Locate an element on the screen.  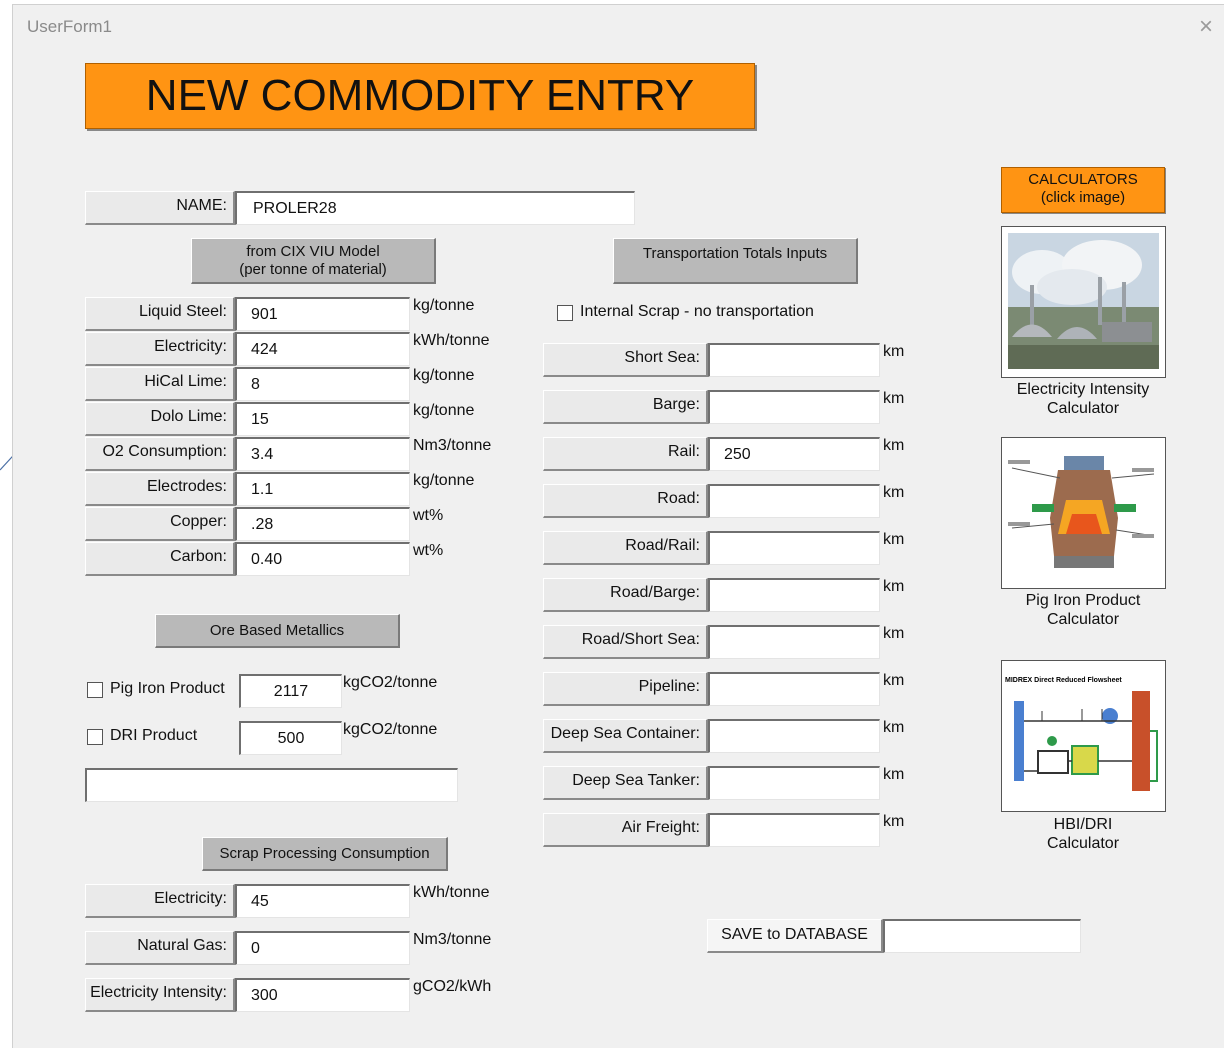
field-label: Rail: is located at coordinates (625, 454).